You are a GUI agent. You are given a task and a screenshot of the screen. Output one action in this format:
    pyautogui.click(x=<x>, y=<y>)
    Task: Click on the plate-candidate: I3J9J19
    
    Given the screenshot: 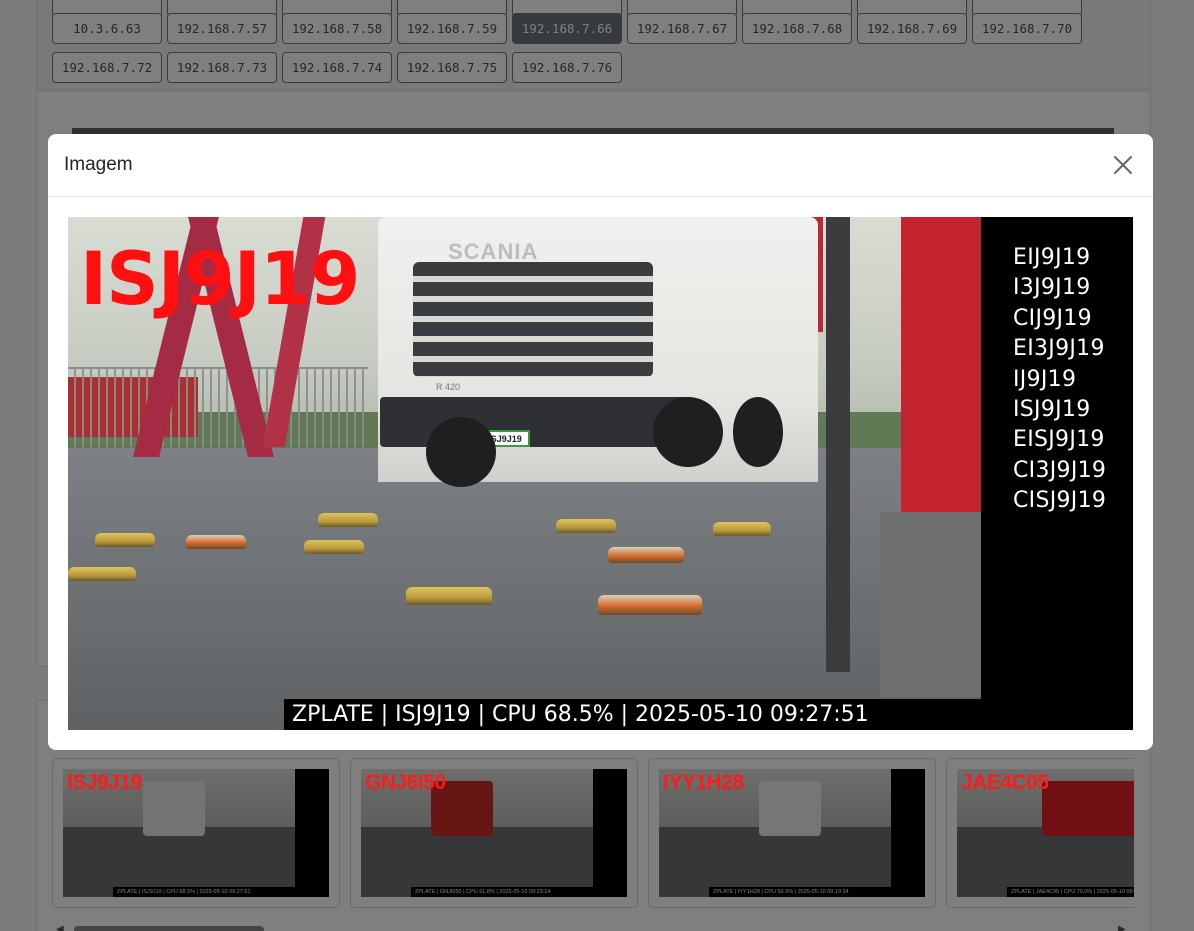 What is the action you would take?
    pyautogui.click(x=1052, y=288)
    